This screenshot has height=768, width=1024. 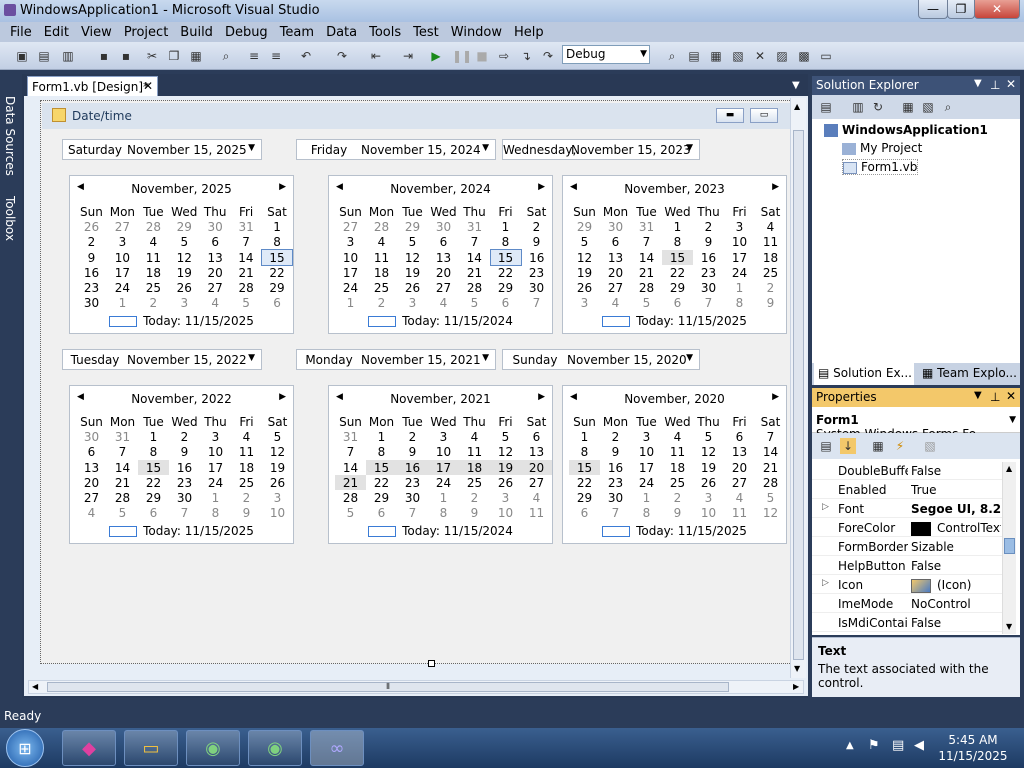 I want to click on calendar-header: November, 2022, so click(x=181, y=399).